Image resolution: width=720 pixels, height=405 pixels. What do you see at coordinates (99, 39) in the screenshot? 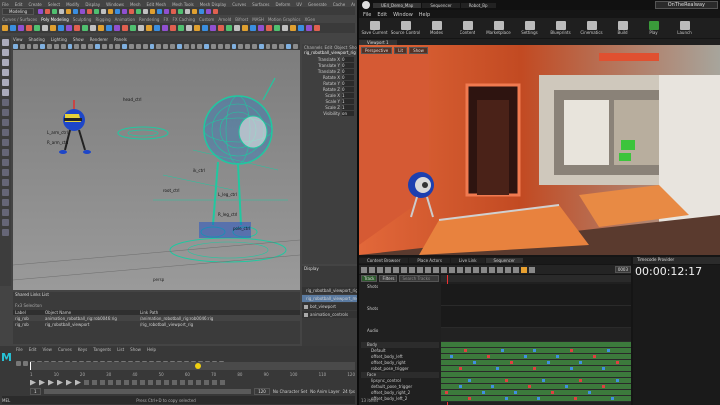
I see `viewport-menu-renderer: Renderer` at bounding box center [99, 39].